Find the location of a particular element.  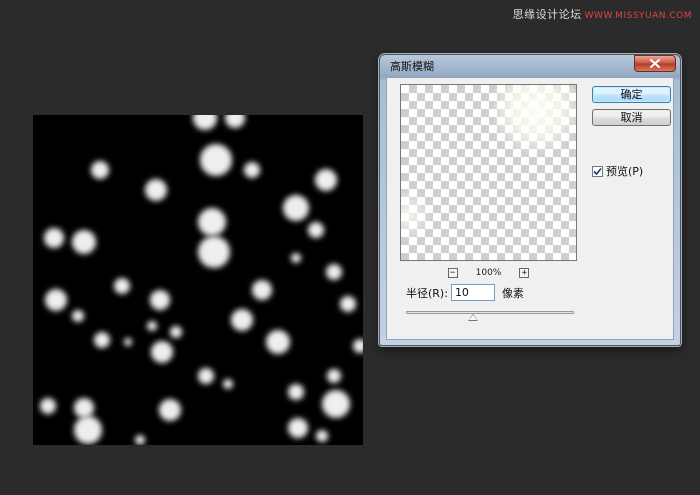

zoom-out-button: − is located at coordinates (452, 273).